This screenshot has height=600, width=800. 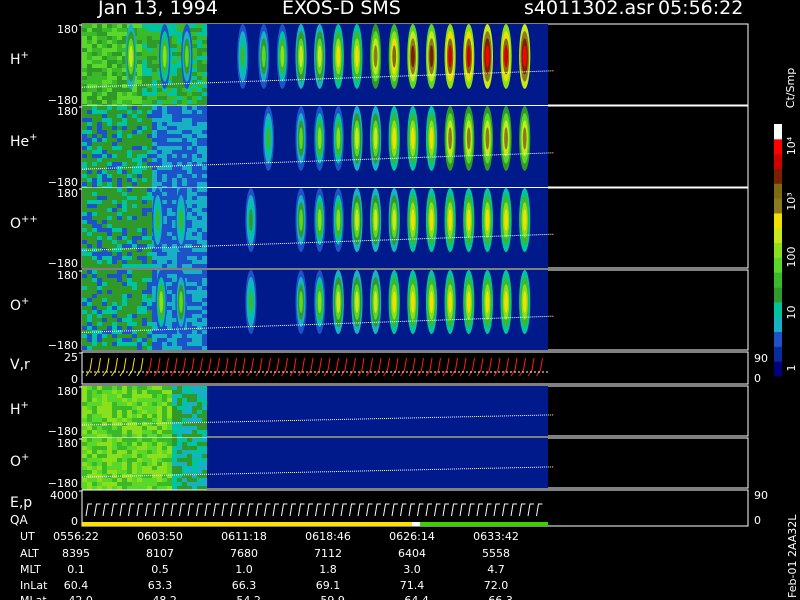 What do you see at coordinates (319, 56) in the screenshot?
I see `count-burst` at bounding box center [319, 56].